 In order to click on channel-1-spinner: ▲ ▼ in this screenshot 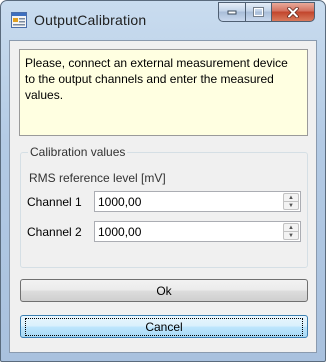, I will do `click(291, 201)`.